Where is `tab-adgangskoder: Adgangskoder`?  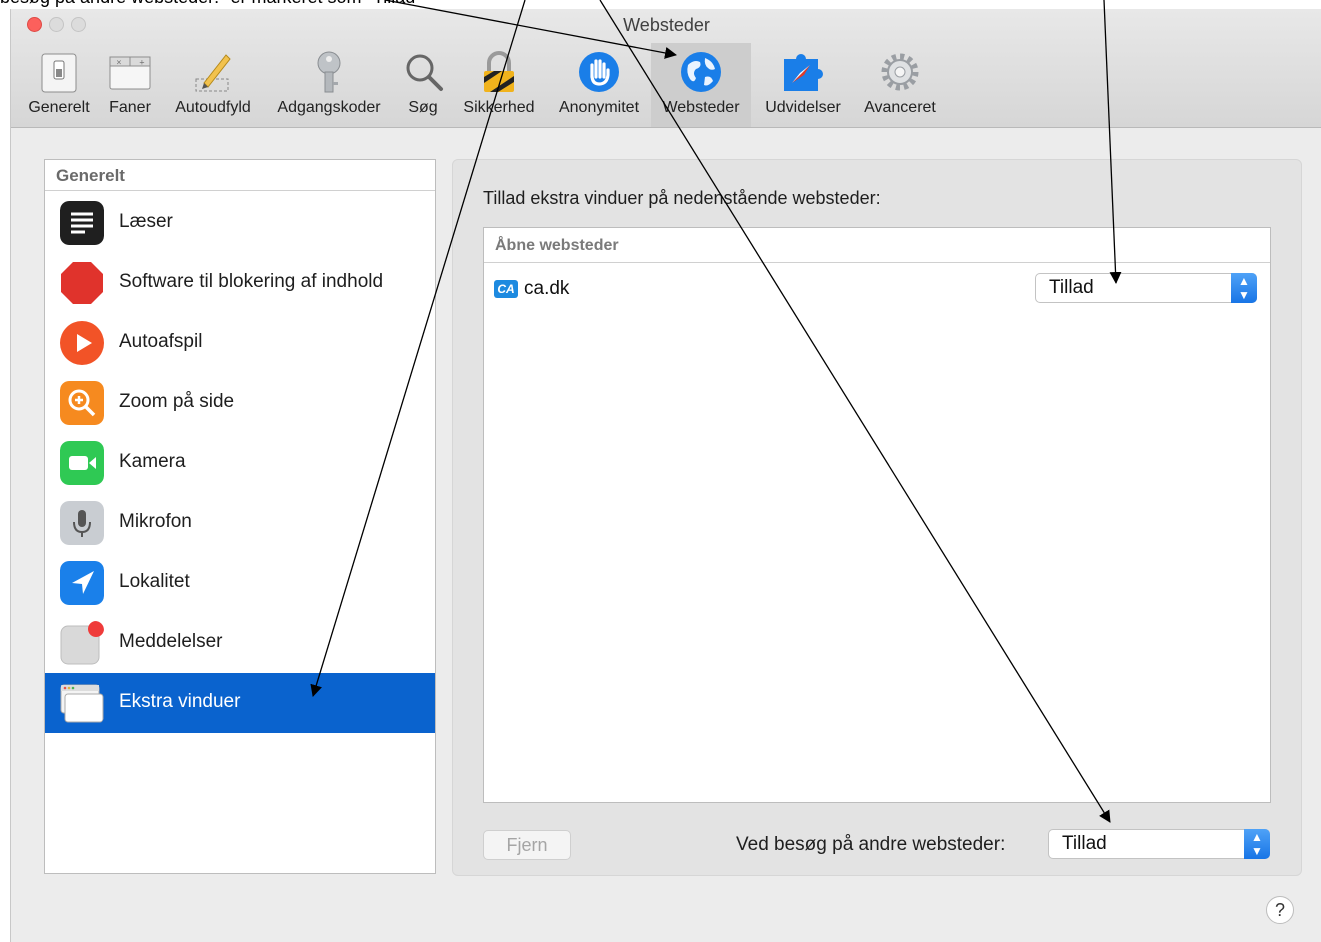 tab-adgangskoder: Adgangskoder is located at coordinates (329, 85).